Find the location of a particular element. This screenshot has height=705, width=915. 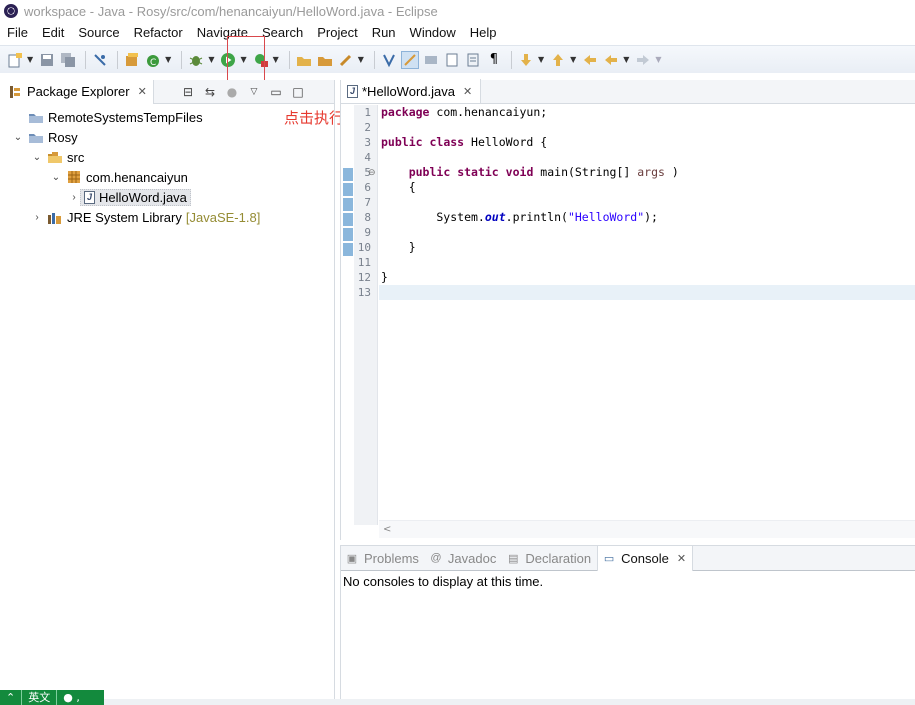

save-icon is located at coordinates (47, 60).